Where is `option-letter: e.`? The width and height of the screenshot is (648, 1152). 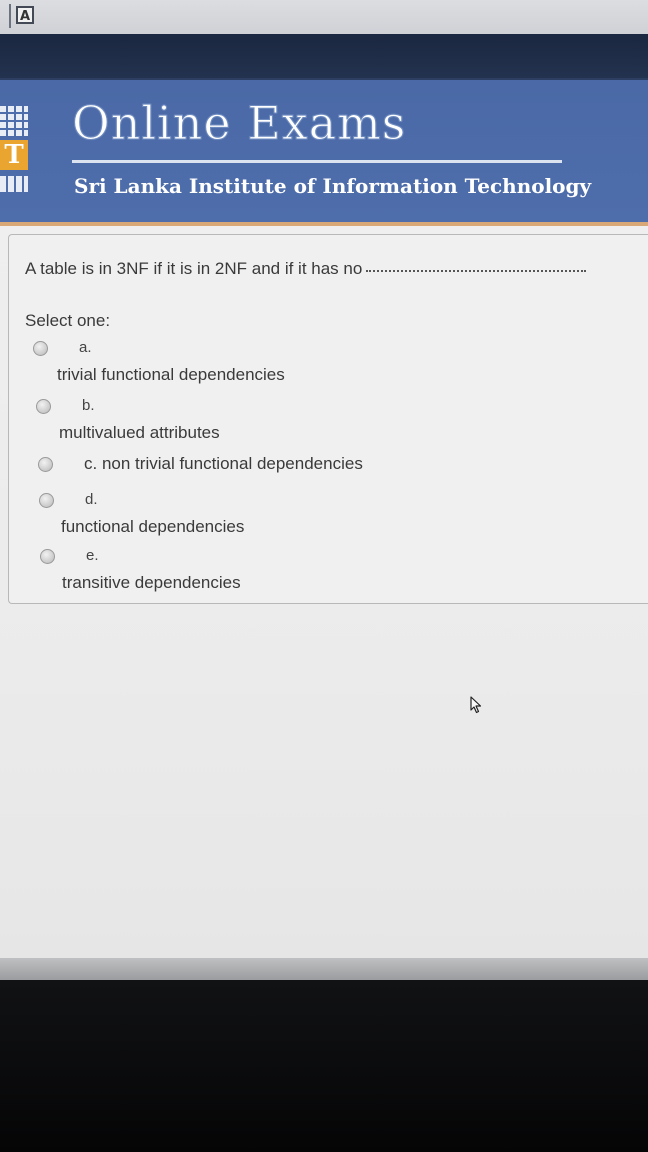 option-letter: e. is located at coordinates (92, 555).